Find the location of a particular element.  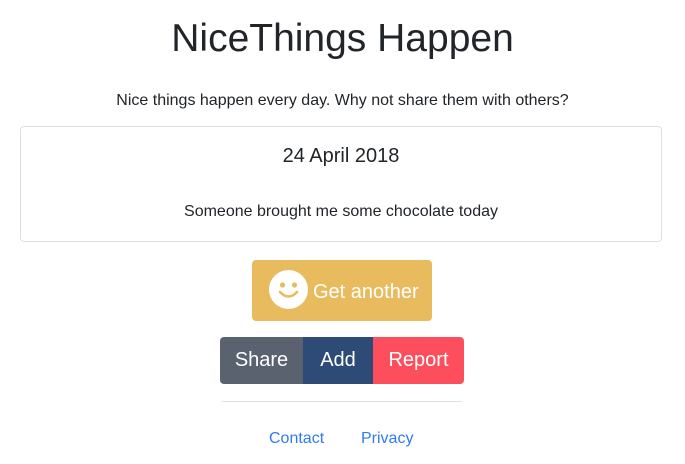

report-button: Report is located at coordinates (418, 360).